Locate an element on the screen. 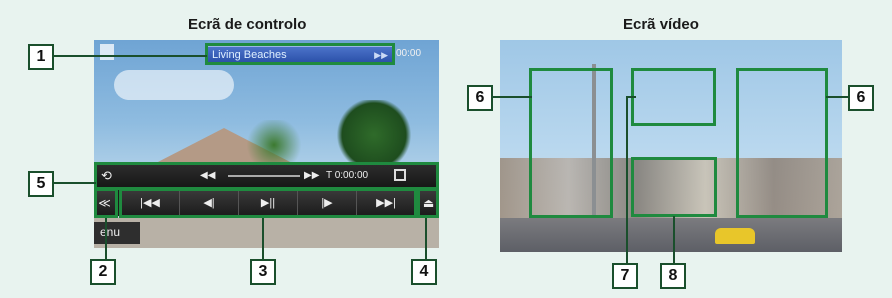 The width and height of the screenshot is (892, 298). cloud-shape is located at coordinates (174, 85).